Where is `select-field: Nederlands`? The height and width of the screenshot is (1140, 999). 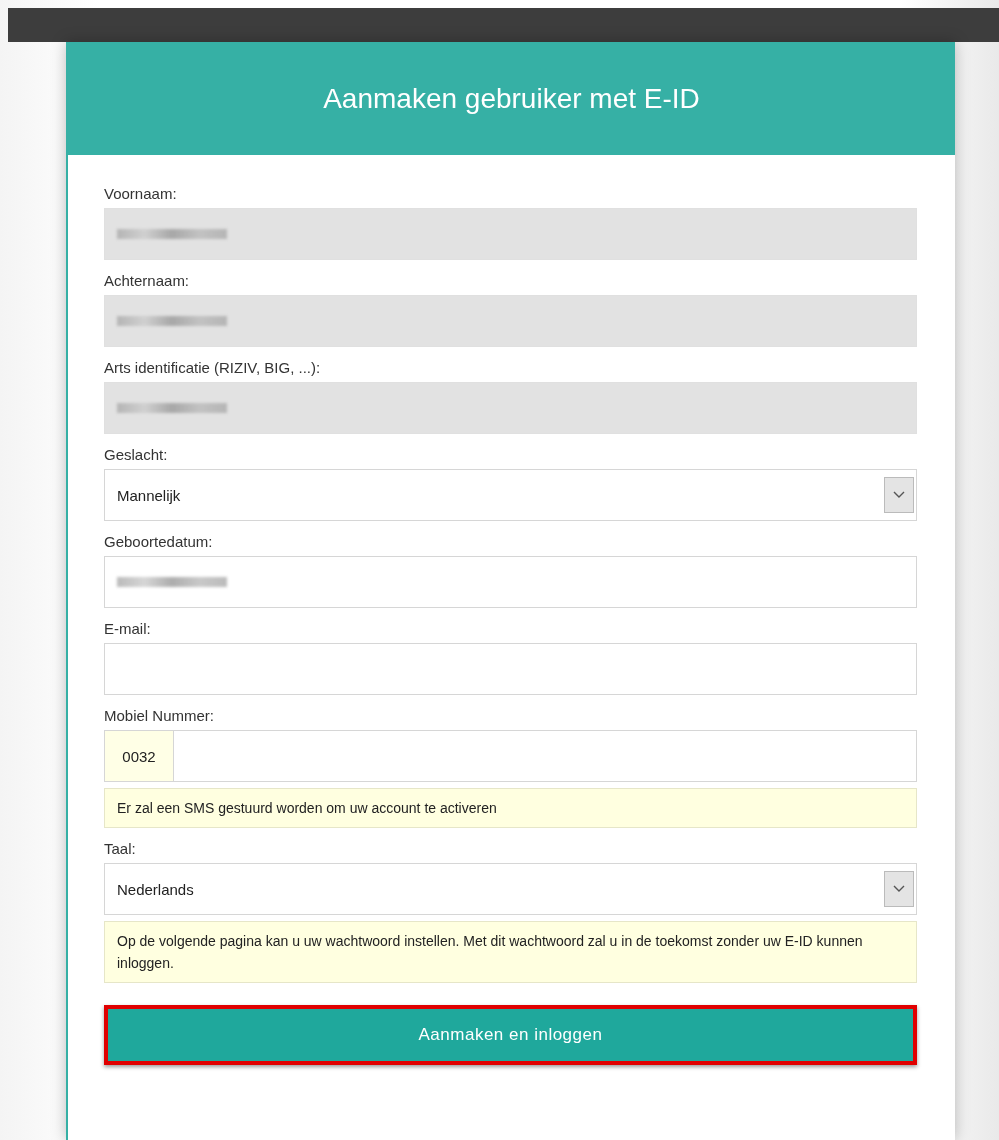 select-field: Nederlands is located at coordinates (510, 889).